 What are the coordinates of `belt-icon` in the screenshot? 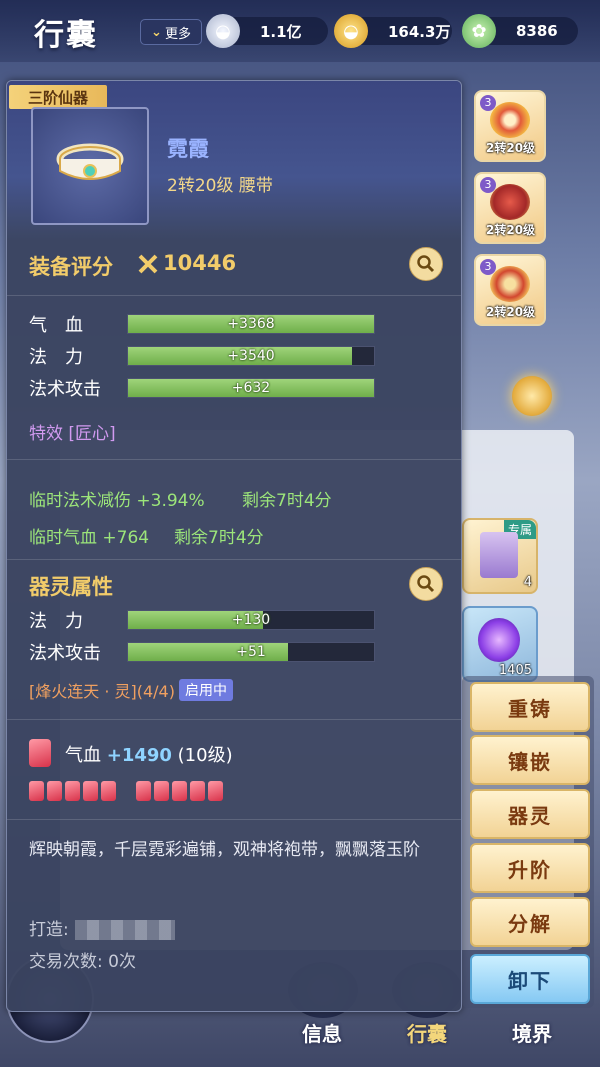 It's located at (90, 161).